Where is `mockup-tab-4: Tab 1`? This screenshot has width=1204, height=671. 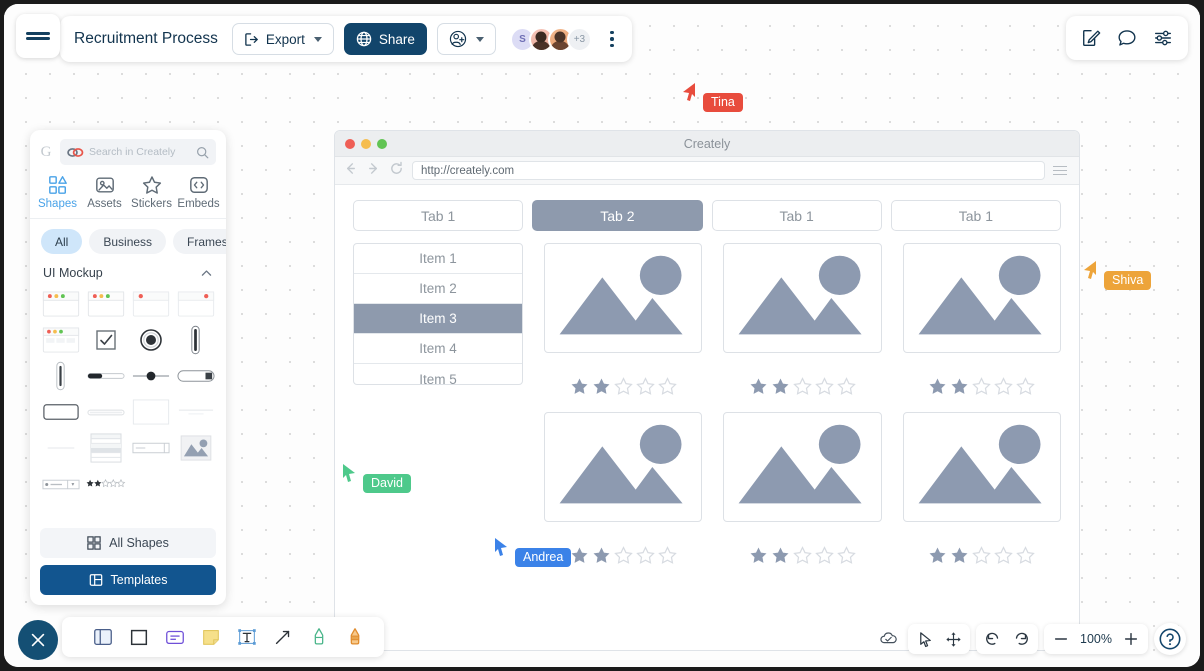
mockup-tab-4: Tab 1 is located at coordinates (975, 215).